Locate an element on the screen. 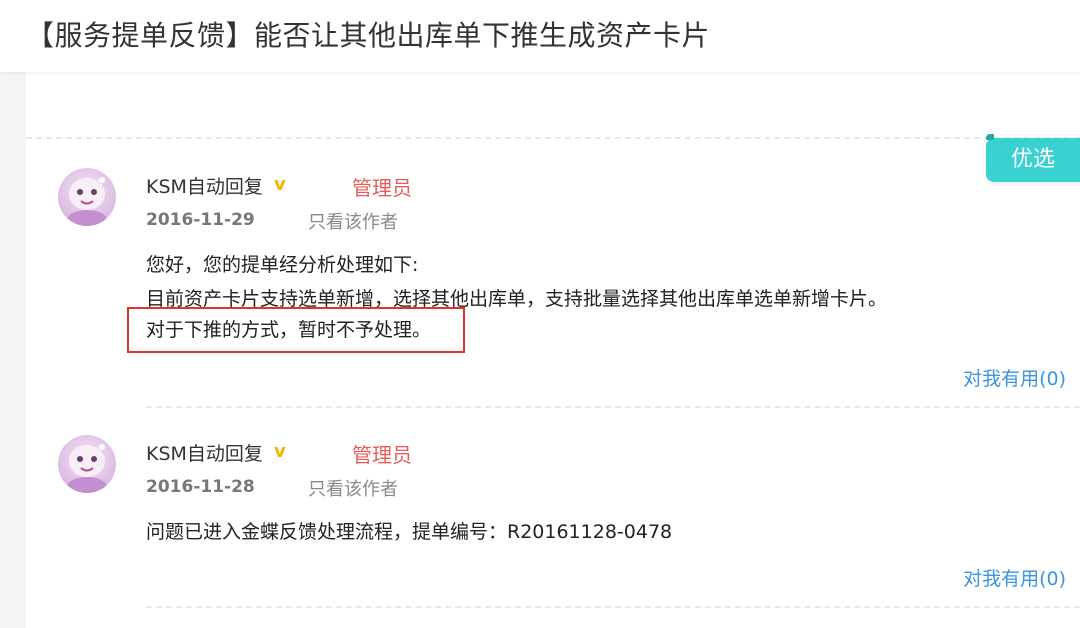  page-title: 【服务提单反馈】能否让其他出库单下推生成资产卡片 is located at coordinates (368, 35).